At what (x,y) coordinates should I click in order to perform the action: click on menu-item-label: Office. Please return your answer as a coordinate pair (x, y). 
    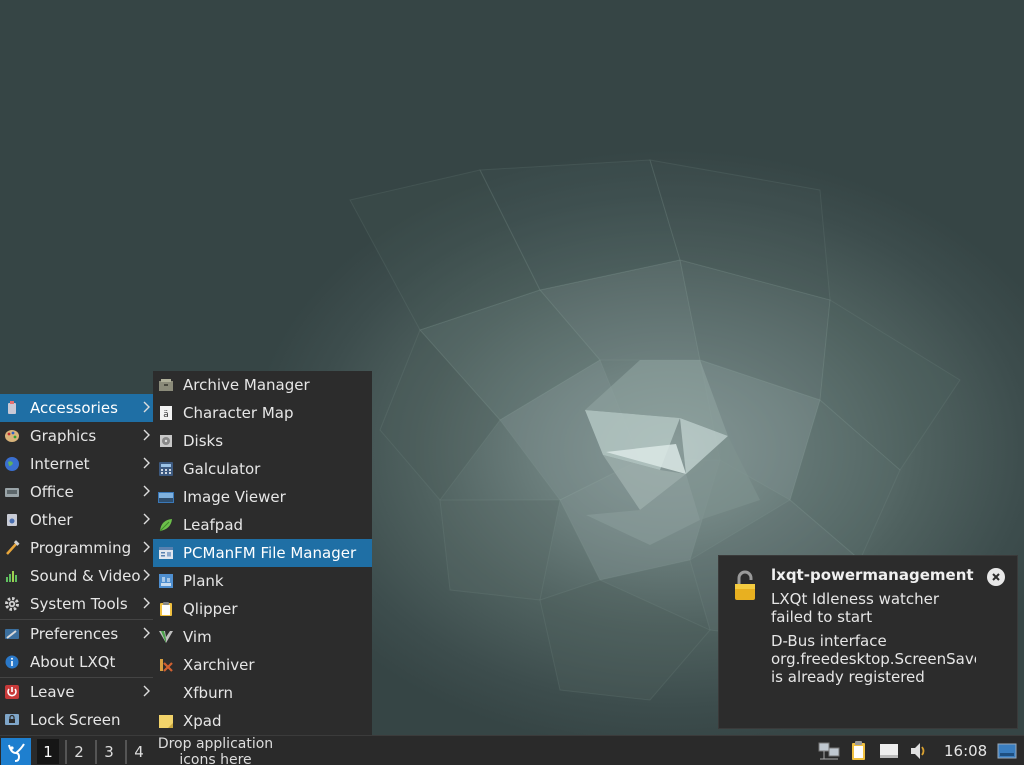
    Looking at the image, I should click on (52, 492).